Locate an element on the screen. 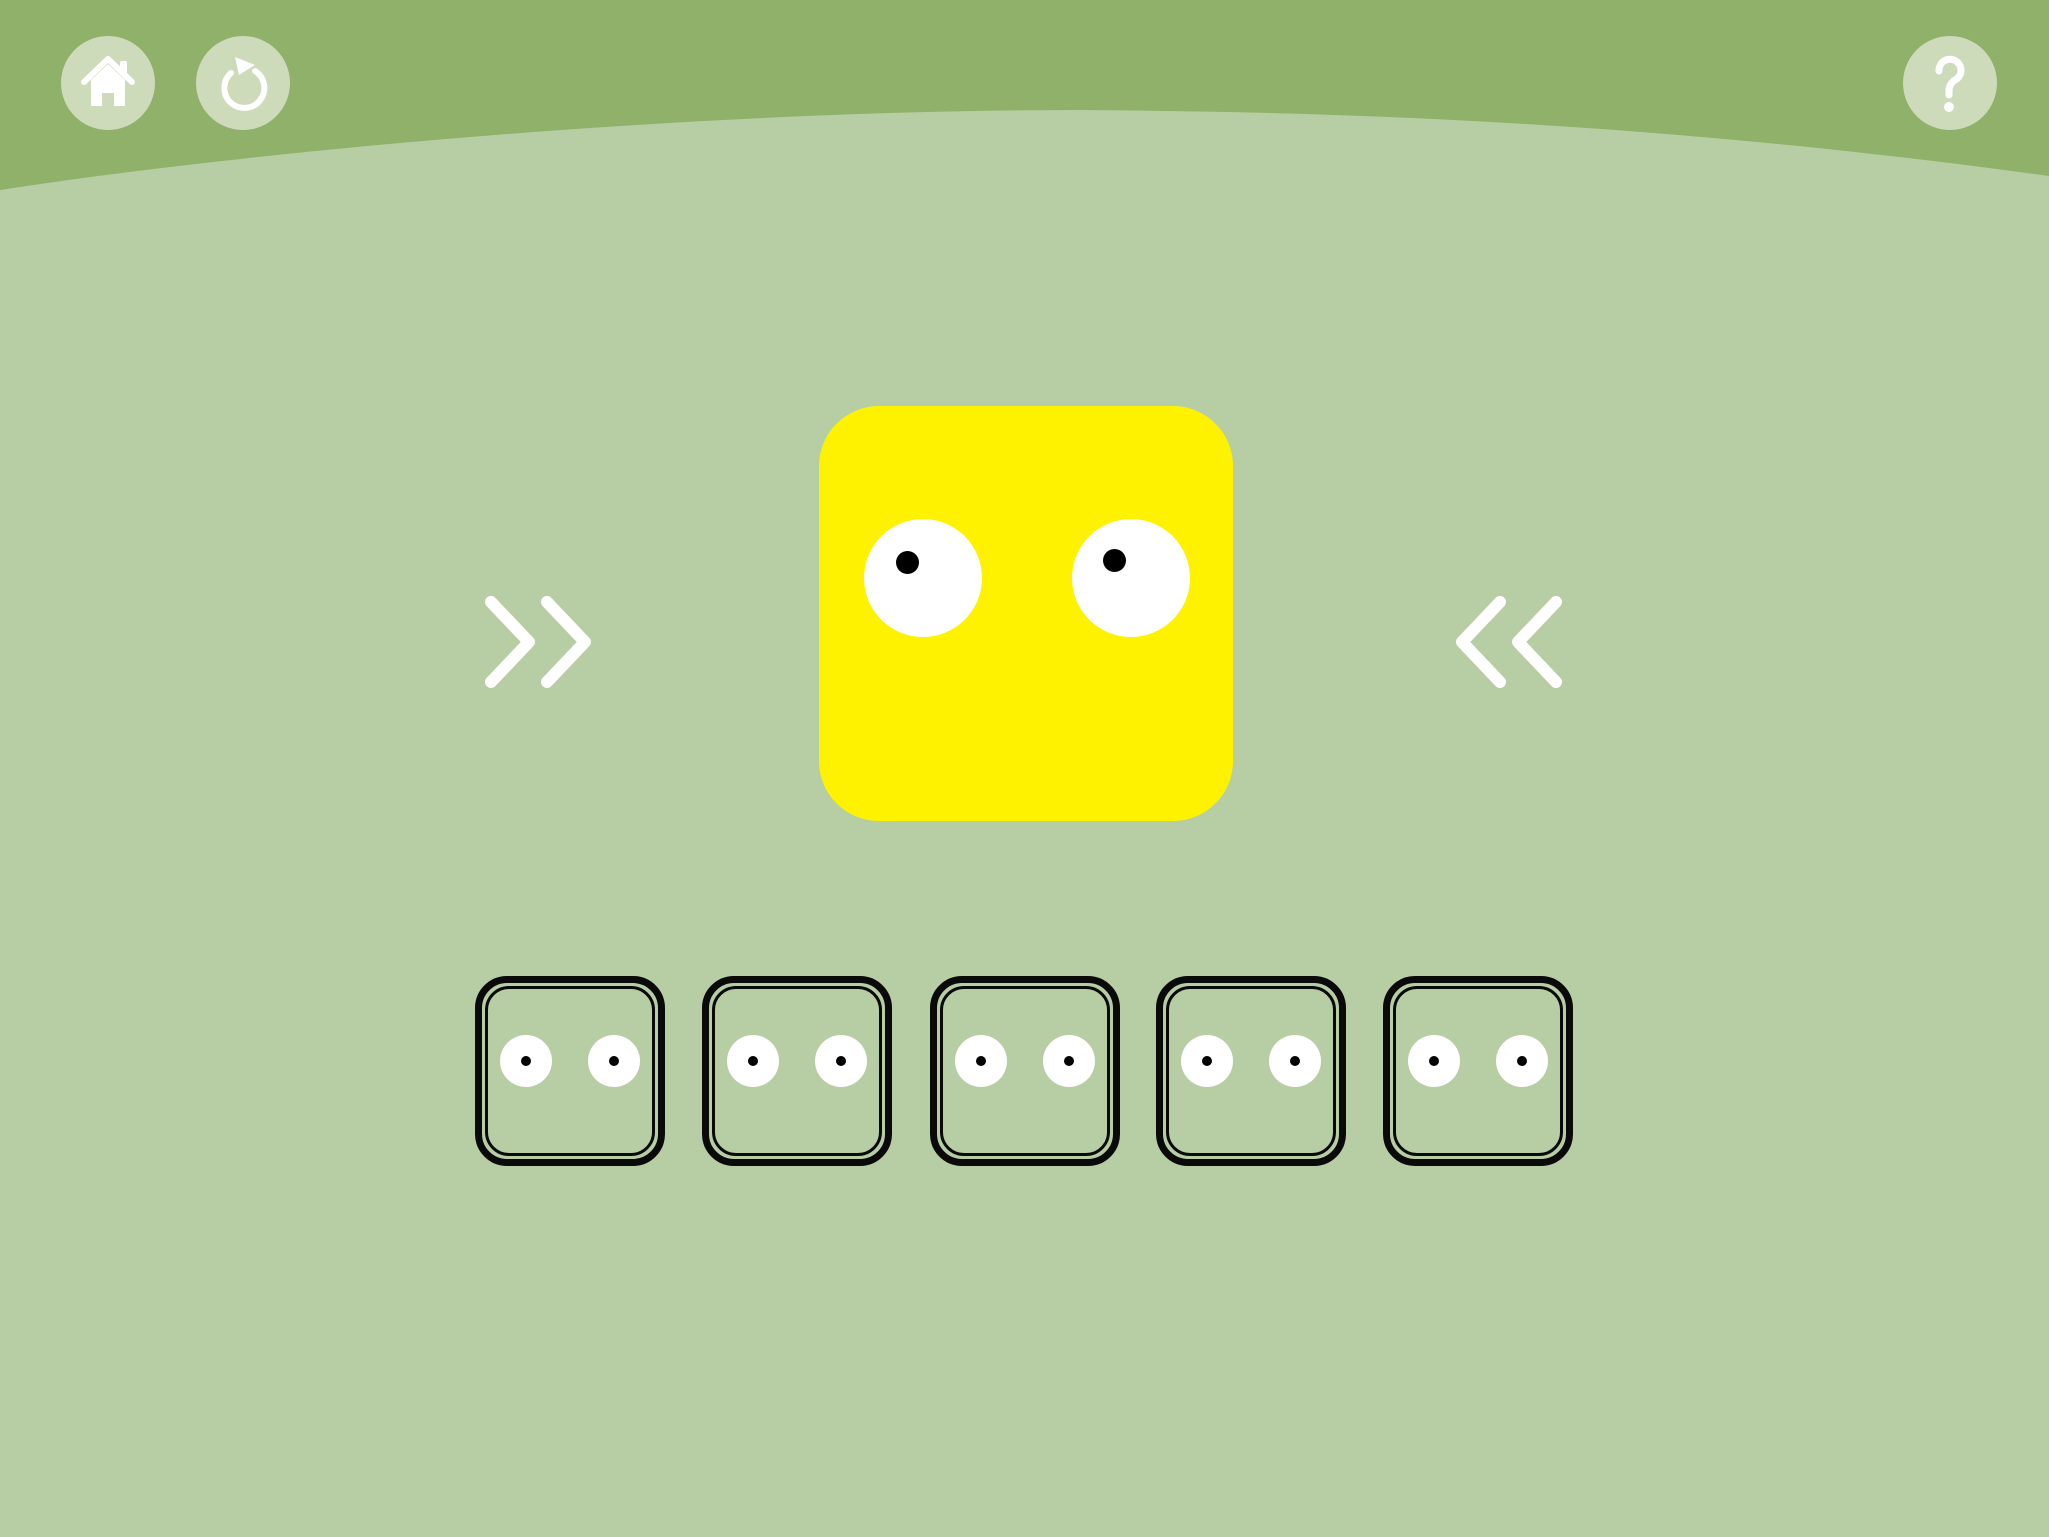 This screenshot has height=1537, width=2049. header-banner is located at coordinates (1024, 95).